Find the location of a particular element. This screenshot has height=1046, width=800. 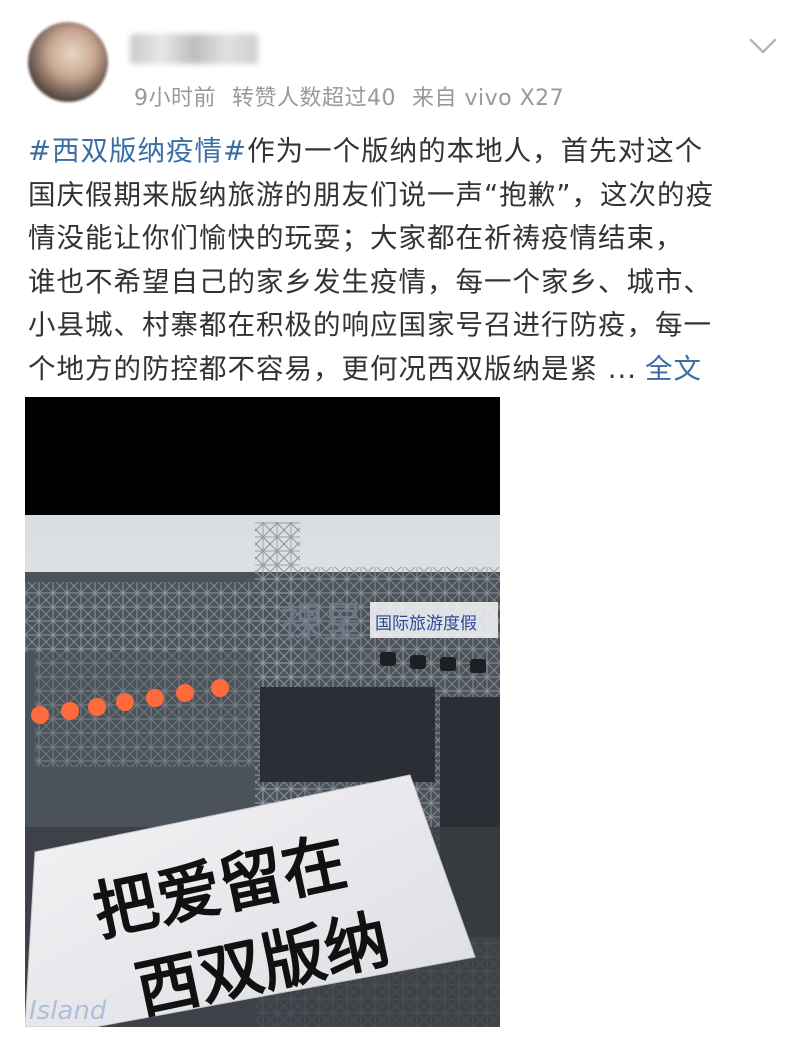

post-line-1: #西双版纳疫情#作为一个版纳的本地人，首先对这个 is located at coordinates (366, 151).